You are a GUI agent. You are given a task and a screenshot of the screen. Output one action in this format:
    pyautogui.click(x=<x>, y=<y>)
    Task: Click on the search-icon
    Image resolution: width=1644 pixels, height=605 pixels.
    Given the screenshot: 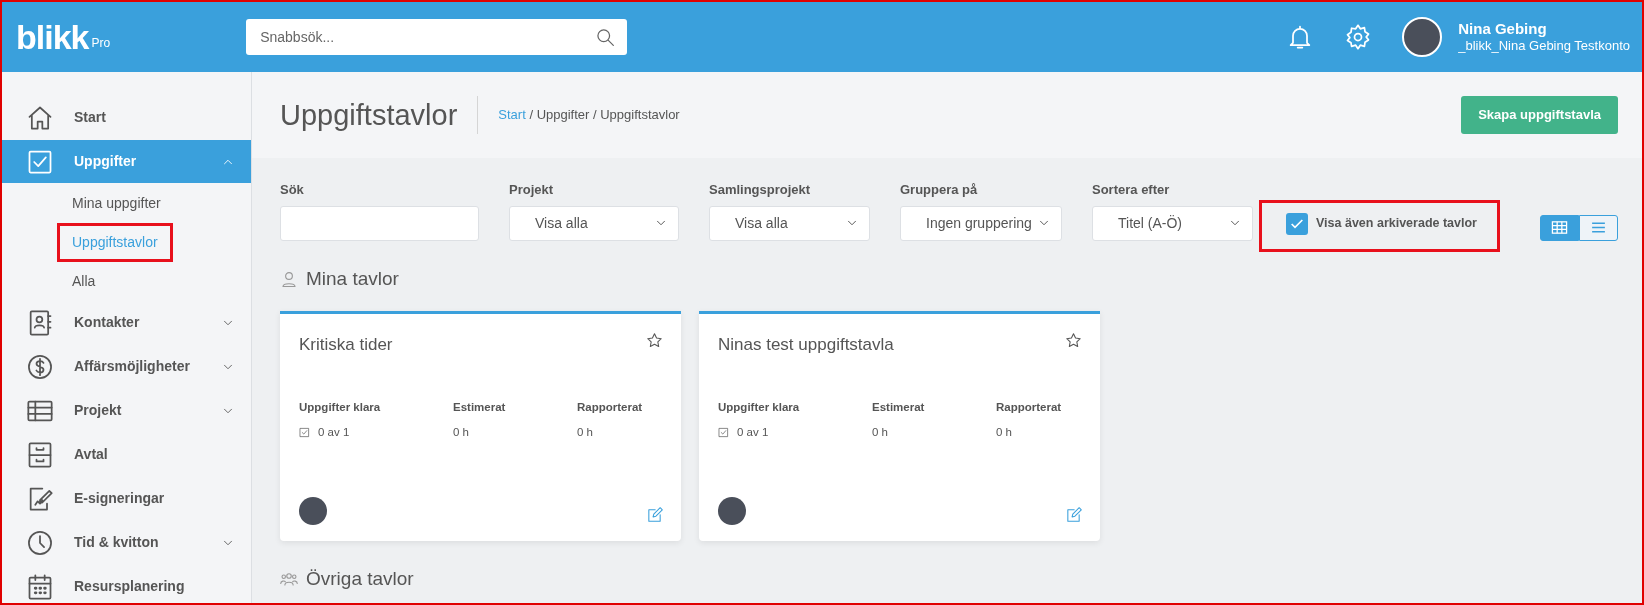 What is the action you would take?
    pyautogui.click(x=605, y=37)
    